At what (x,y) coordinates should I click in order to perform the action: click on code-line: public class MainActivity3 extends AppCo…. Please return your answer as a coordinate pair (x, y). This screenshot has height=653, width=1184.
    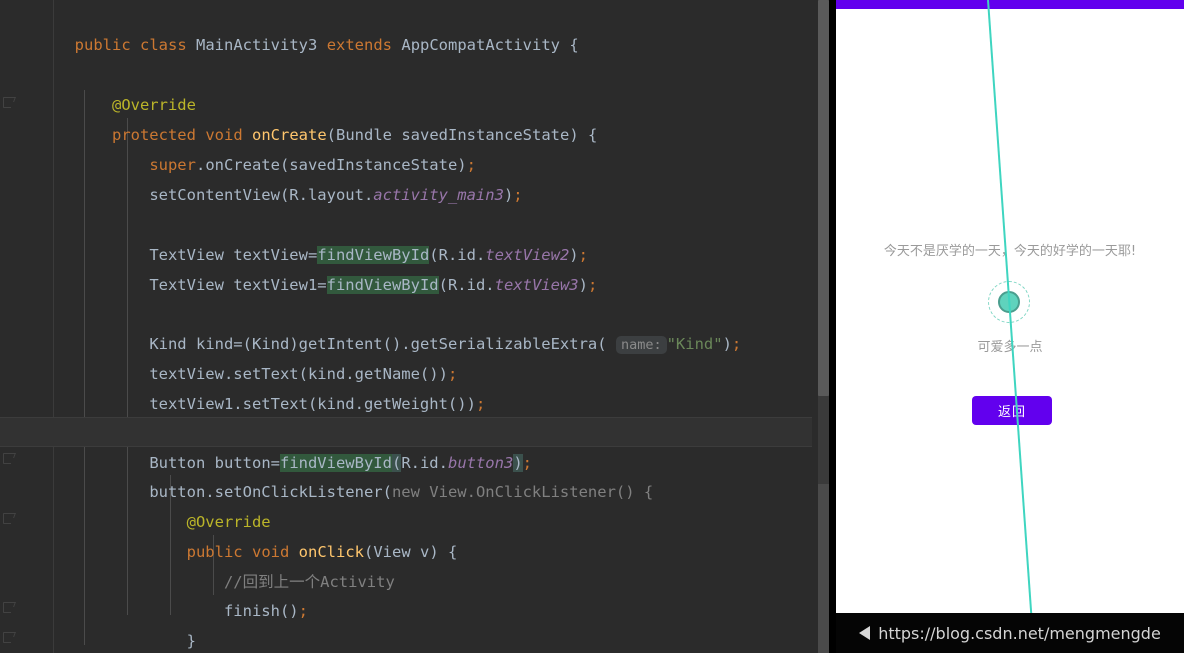
    Looking at the image, I should click on (406, 27).